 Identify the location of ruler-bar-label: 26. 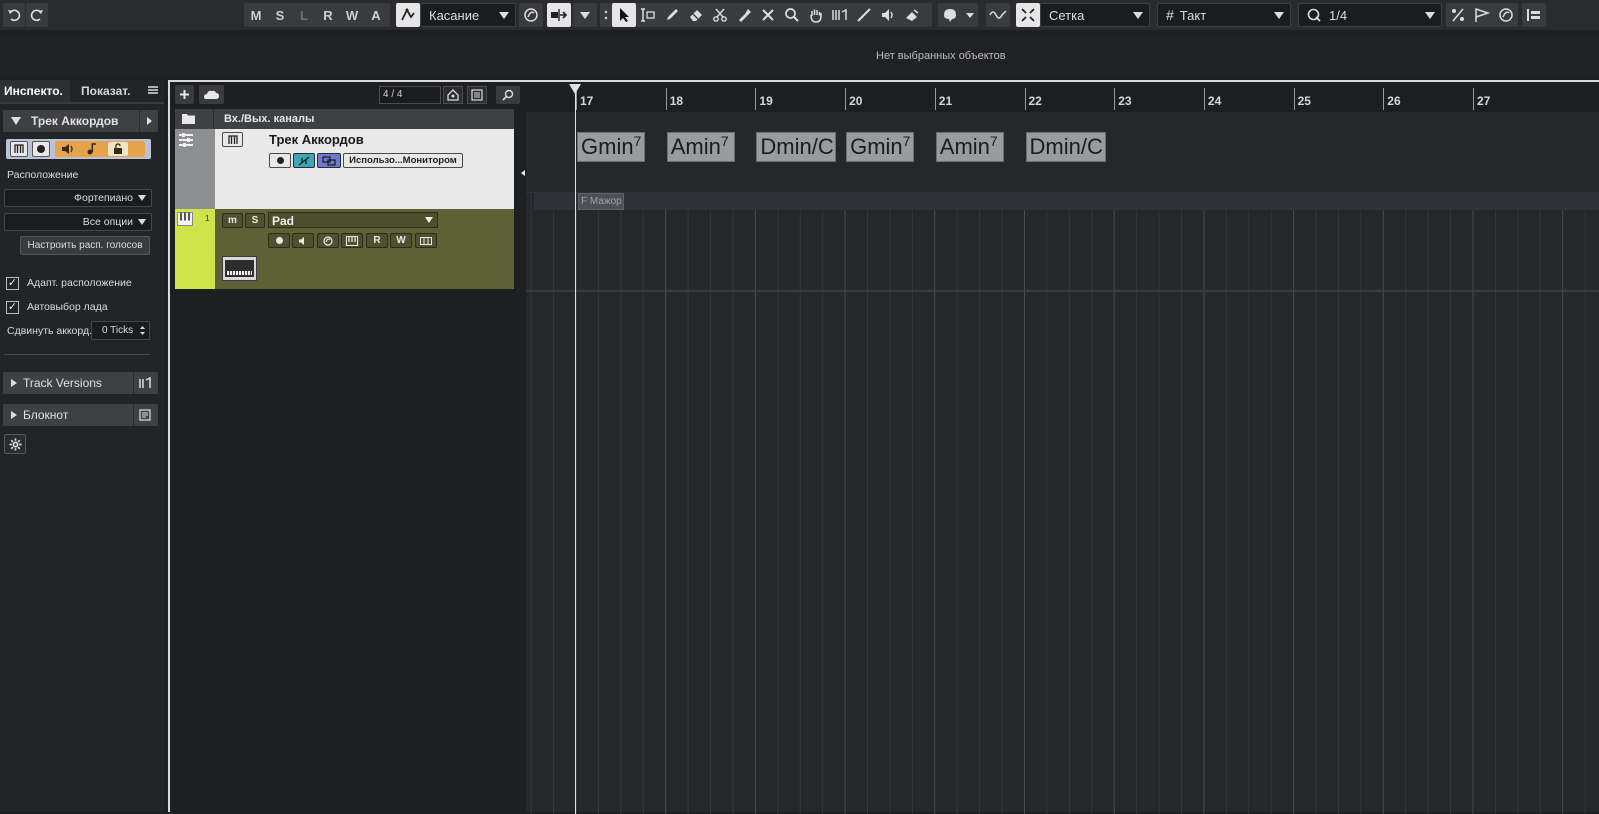
(1394, 101).